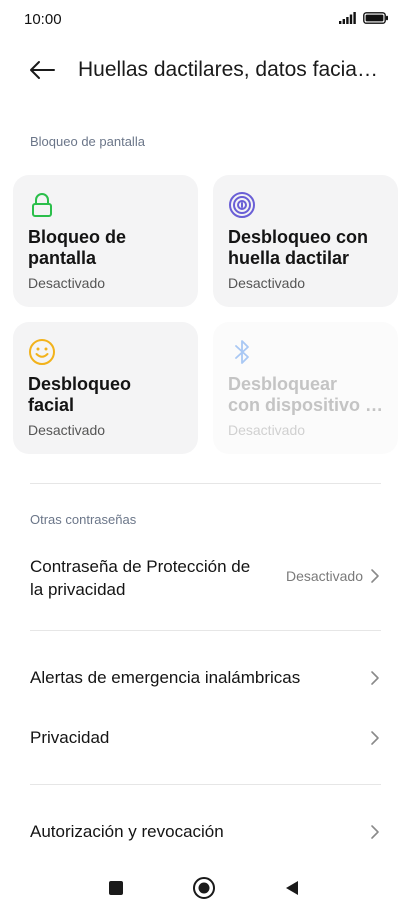 This screenshot has width=411, height=914. Describe the element at coordinates (127, 831) in the screenshot. I see `row-label: Autorización y revocación` at that location.